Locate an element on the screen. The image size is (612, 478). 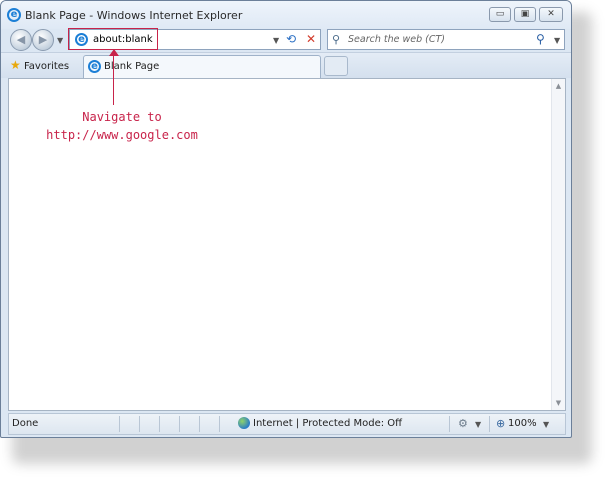
minimize-button: ▭ is located at coordinates (500, 14).